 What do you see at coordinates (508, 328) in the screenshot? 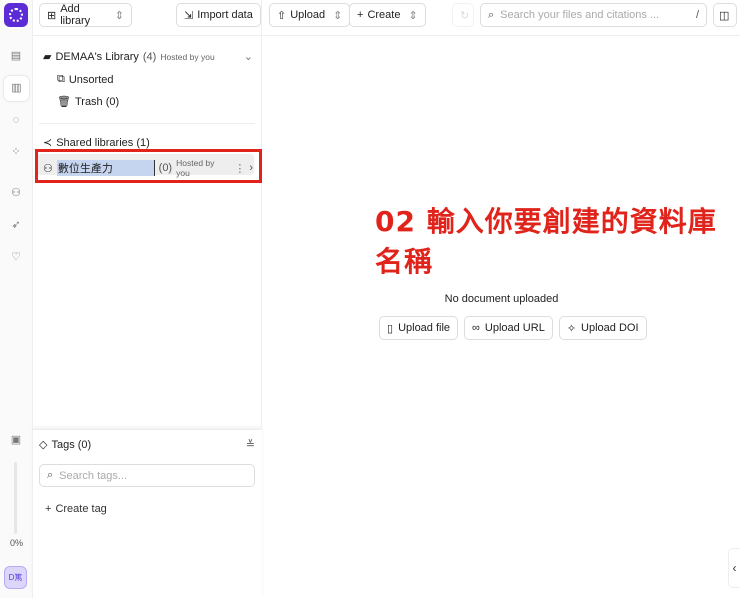
I see `upload-url-button: ∞ Upload URL` at bounding box center [508, 328].